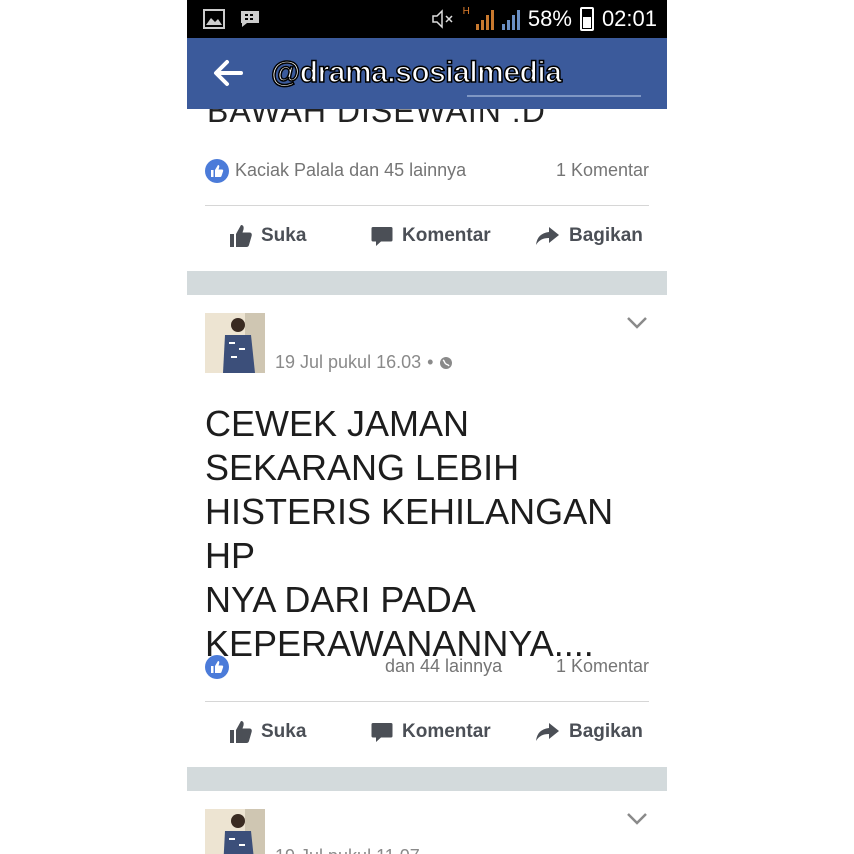 The height and width of the screenshot is (854, 854). I want to click on post2-actions: Suka Komentar Bagikan, so click(427, 734).